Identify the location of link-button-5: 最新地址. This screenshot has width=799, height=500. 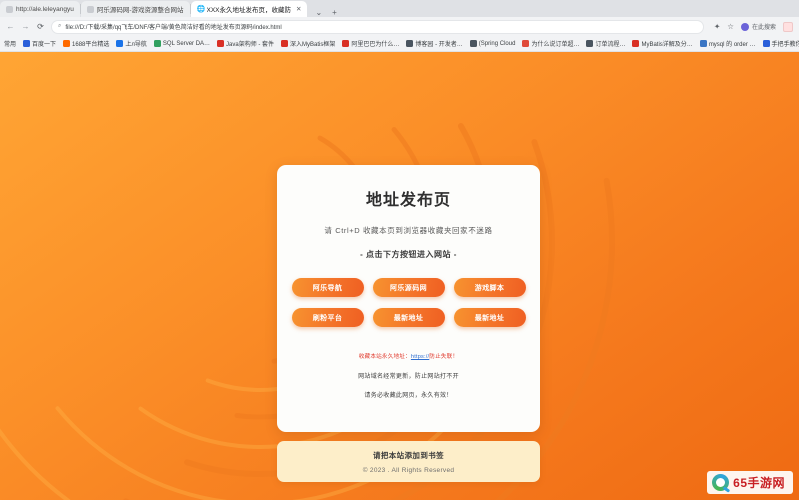
(408, 317).